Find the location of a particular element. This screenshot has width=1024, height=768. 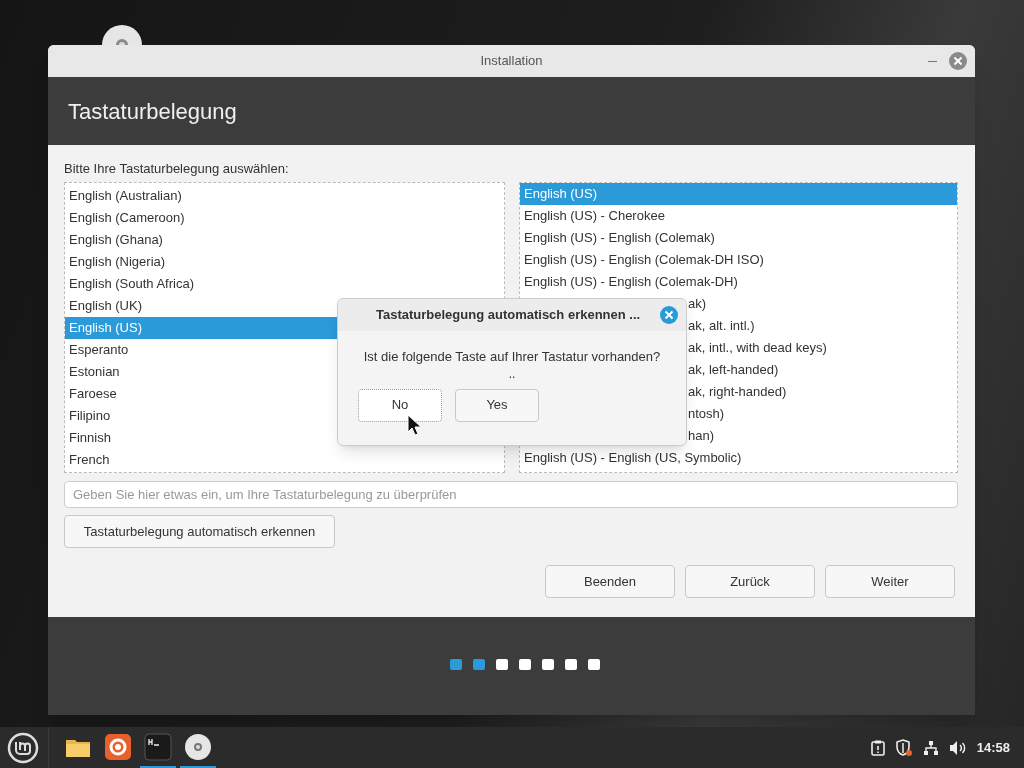

disc-icon is located at coordinates (198, 746).